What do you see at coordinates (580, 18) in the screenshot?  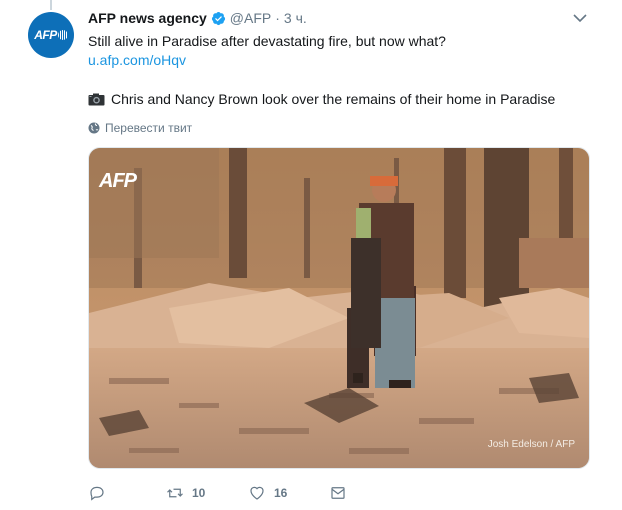 I see `chevron-down-icon` at bounding box center [580, 18].